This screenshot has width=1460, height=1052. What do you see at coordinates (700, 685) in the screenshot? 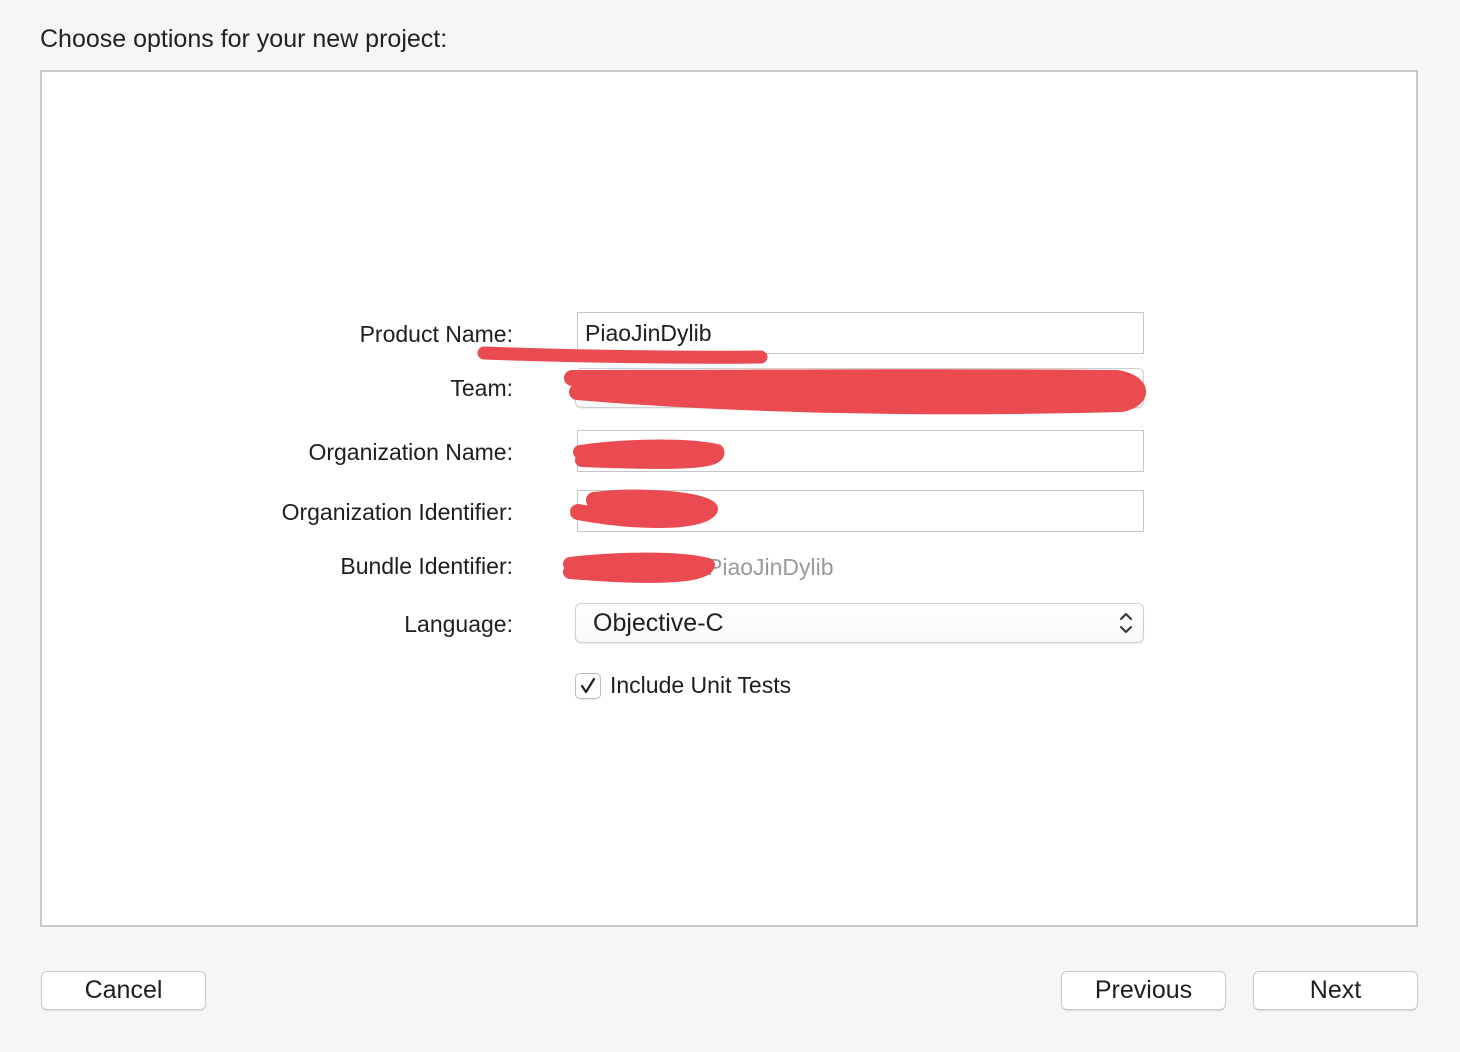
I see `include-unit-tests-label: Include Unit Tests` at bounding box center [700, 685].